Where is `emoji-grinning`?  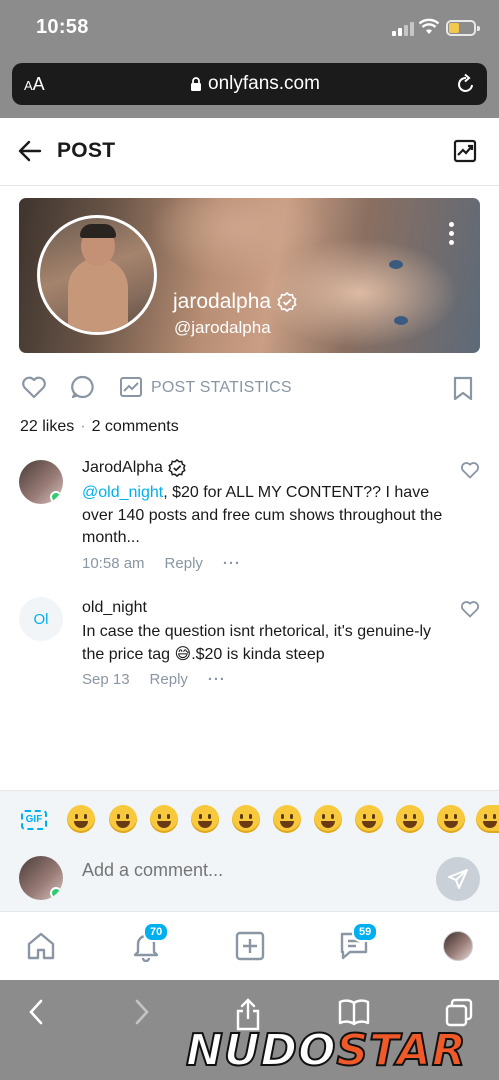
emoji-grinning is located at coordinates (81, 819).